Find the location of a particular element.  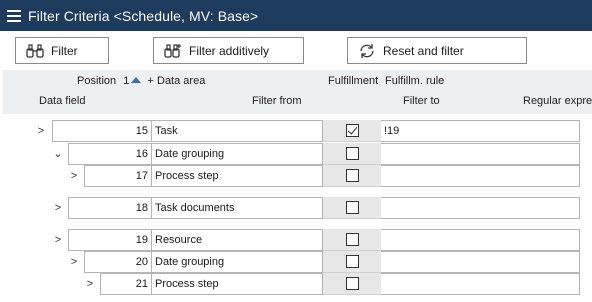

sort-ascending-icon is located at coordinates (136, 80).